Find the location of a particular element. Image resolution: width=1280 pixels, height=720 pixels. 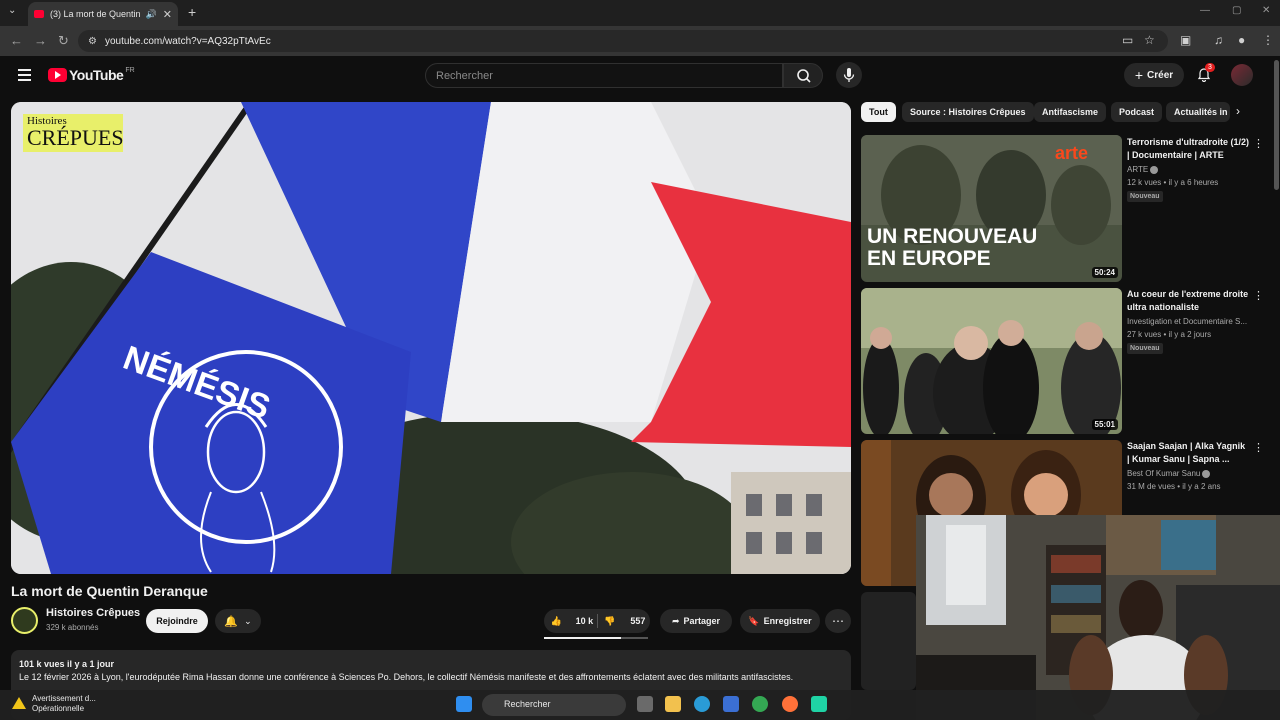

chip-source: Source : Histoires Crêpues is located at coordinates (968, 112).